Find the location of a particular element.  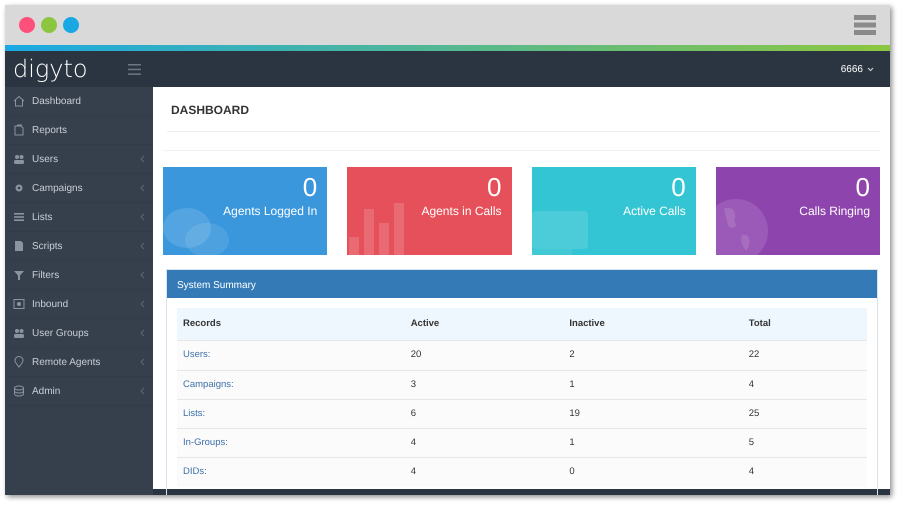

stat-label: Agents Logged In is located at coordinates (270, 211).